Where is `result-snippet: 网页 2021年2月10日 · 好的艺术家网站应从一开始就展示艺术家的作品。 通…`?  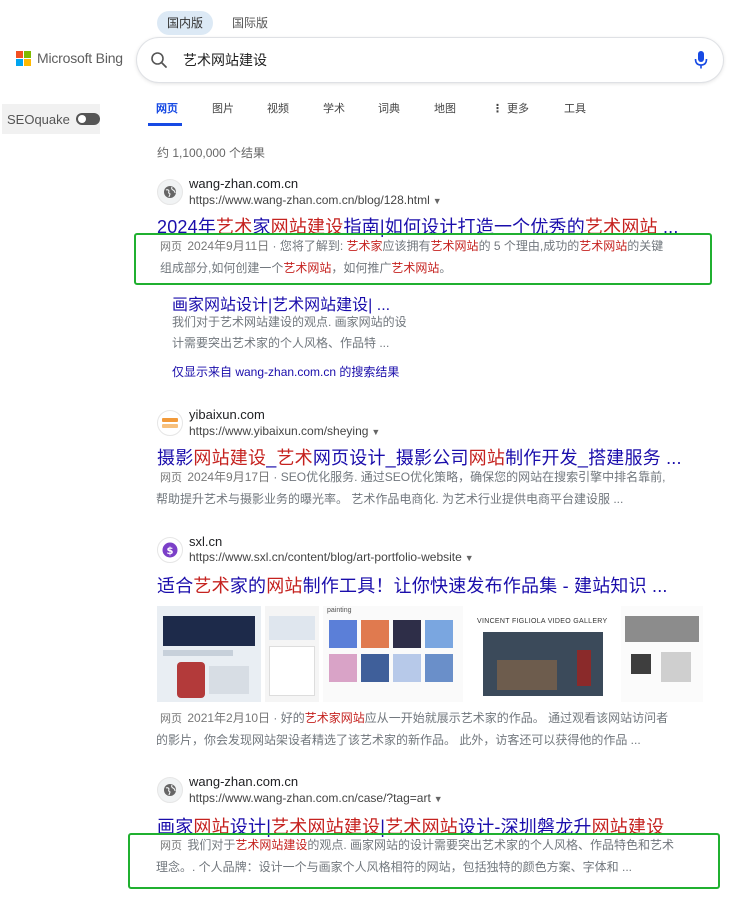
result-snippet: 网页 2021年2月10日 · 好的艺术家网站应从一开始就展示艺术家的作品。 通… is located at coordinates (412, 729).